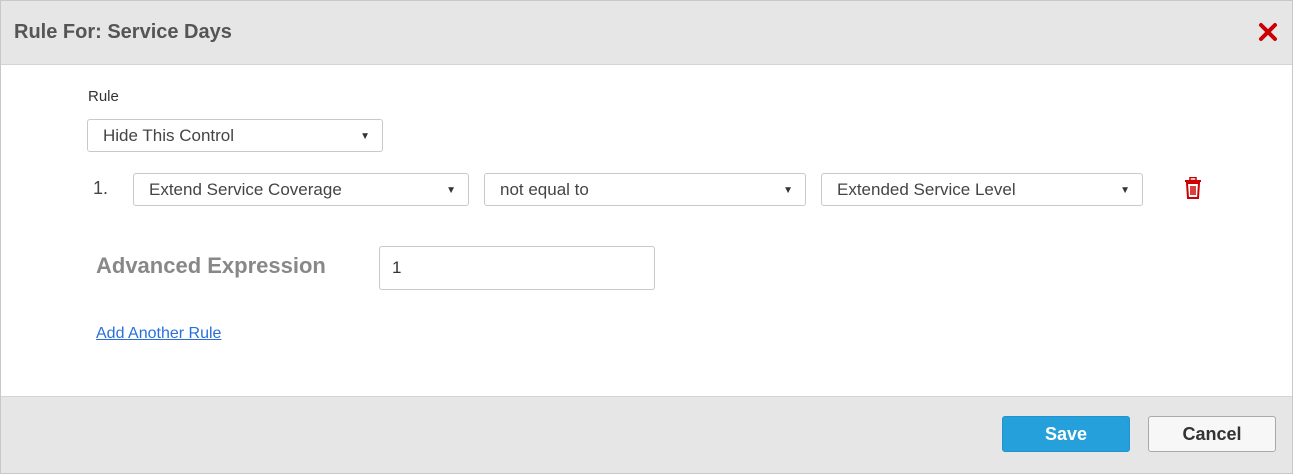 The image size is (1293, 474). I want to click on save-button: Save, so click(1066, 434).